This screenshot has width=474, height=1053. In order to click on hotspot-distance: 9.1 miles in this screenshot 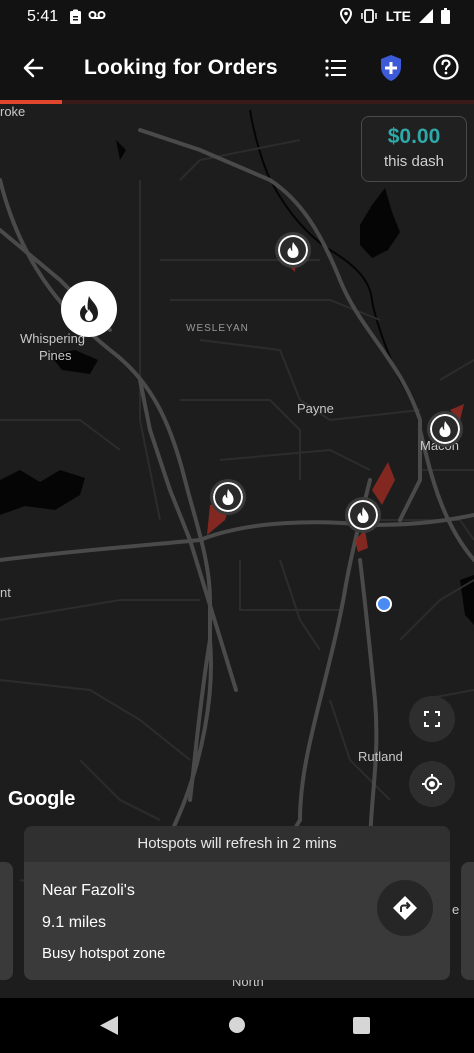, I will do `click(74, 922)`.